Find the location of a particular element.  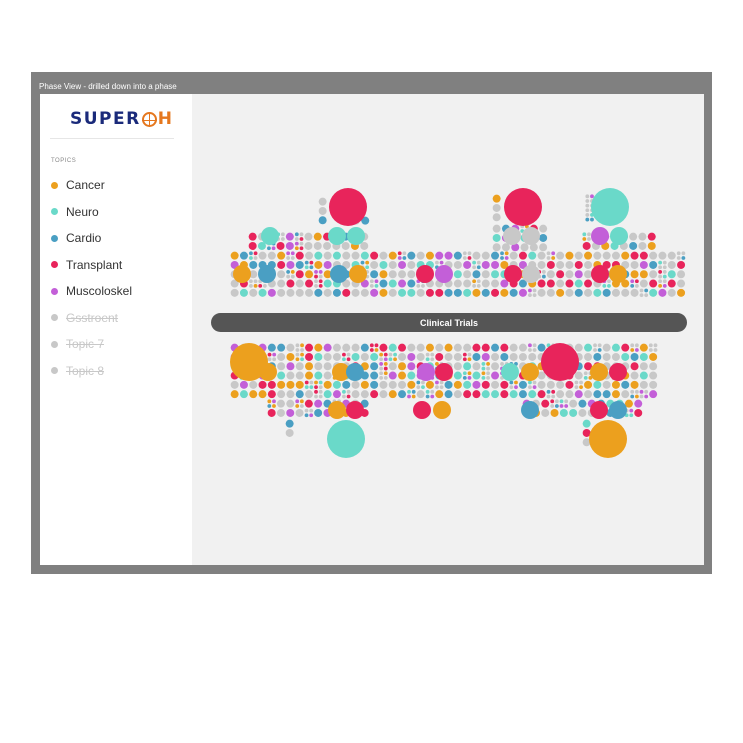

topic-item-cancer: Cancer is located at coordinates (78, 185).